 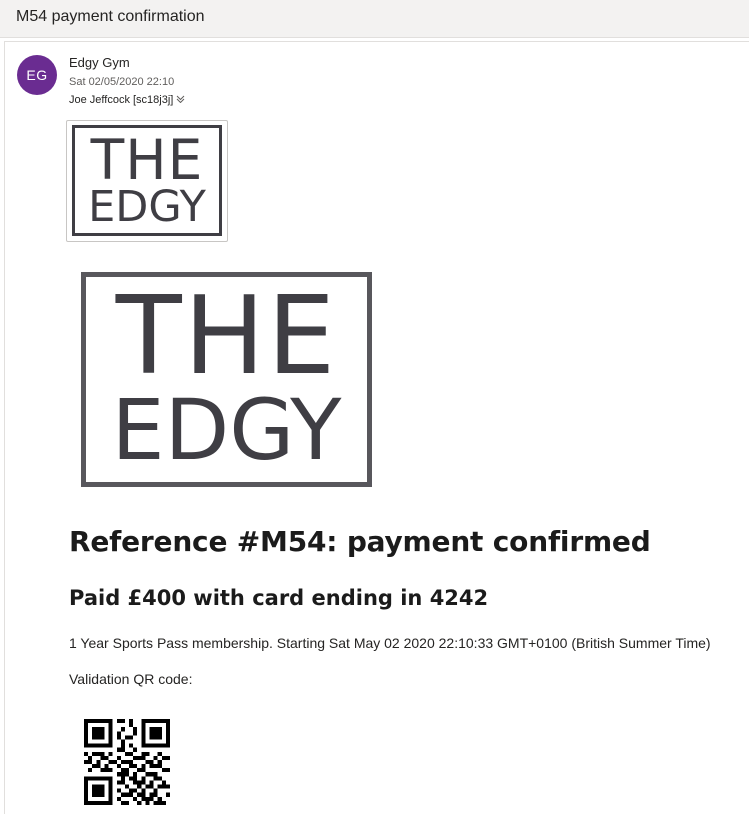 I want to click on recipient-line: Joe Jeffcock [sc18j3j], so click(x=127, y=100).